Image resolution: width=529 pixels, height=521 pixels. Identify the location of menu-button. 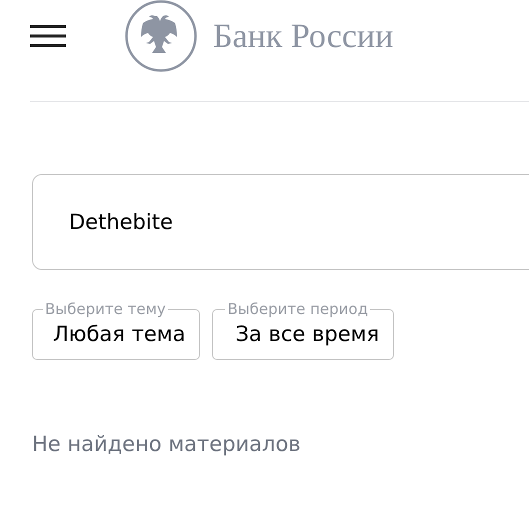
(48, 36).